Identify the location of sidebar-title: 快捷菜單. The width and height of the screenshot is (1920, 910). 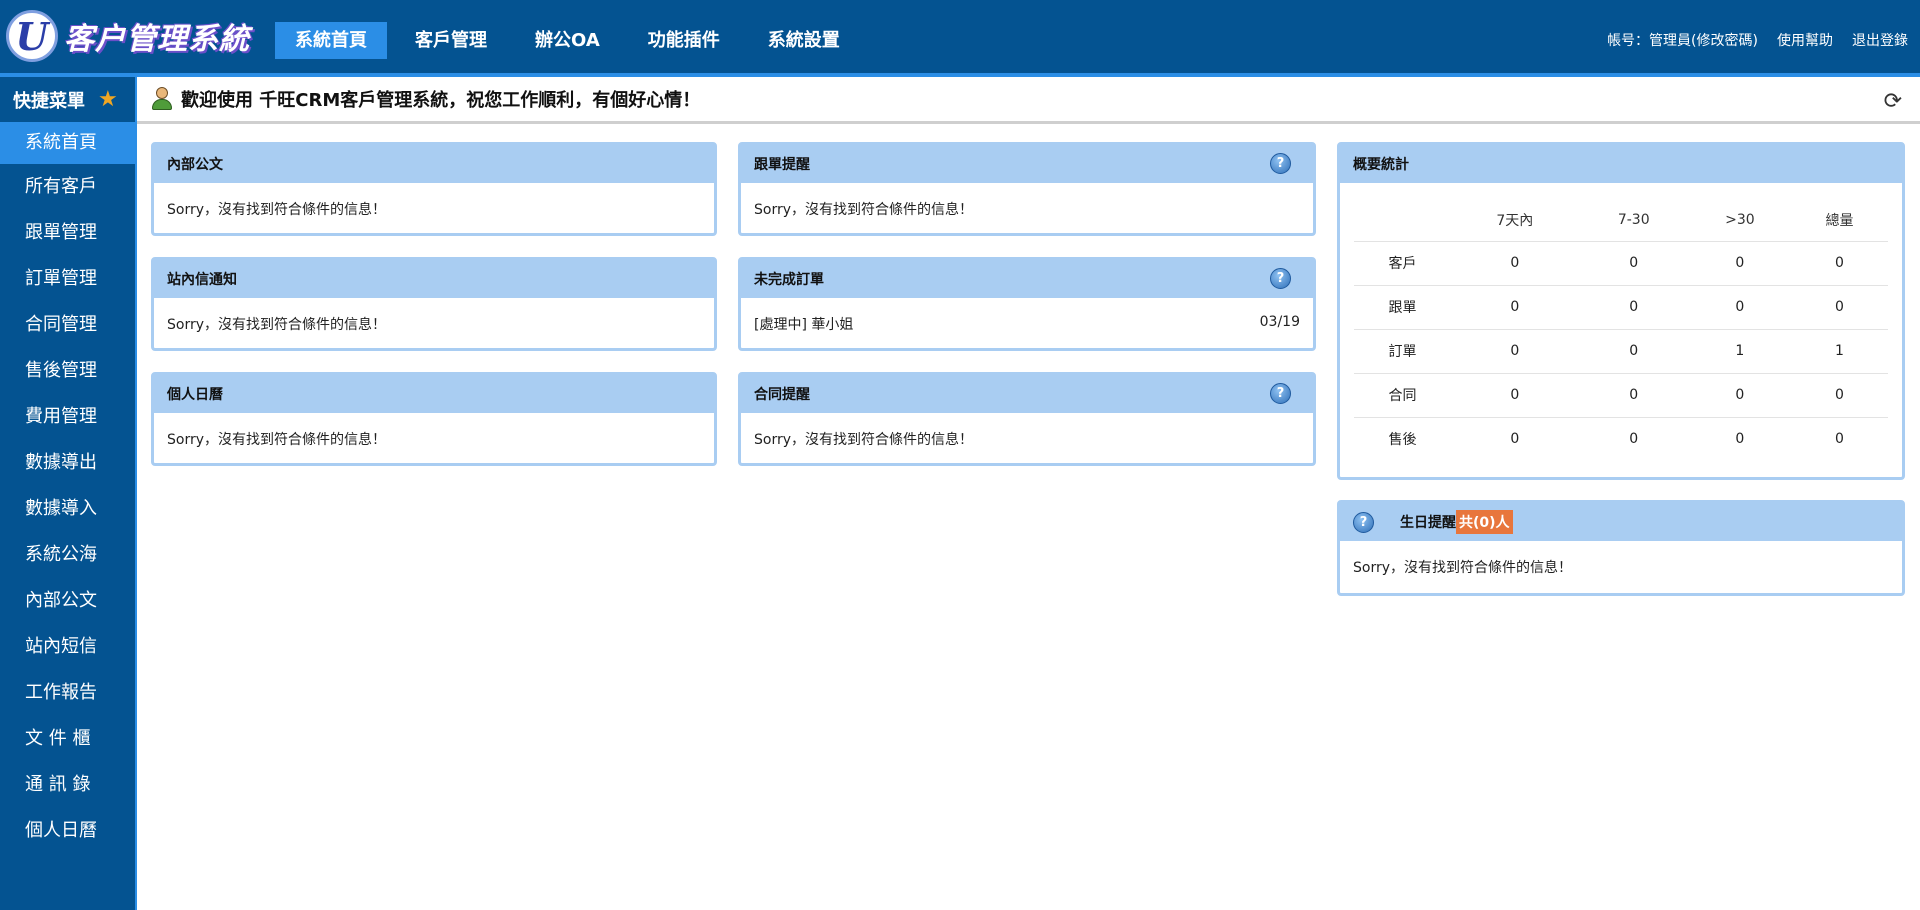
(49, 101).